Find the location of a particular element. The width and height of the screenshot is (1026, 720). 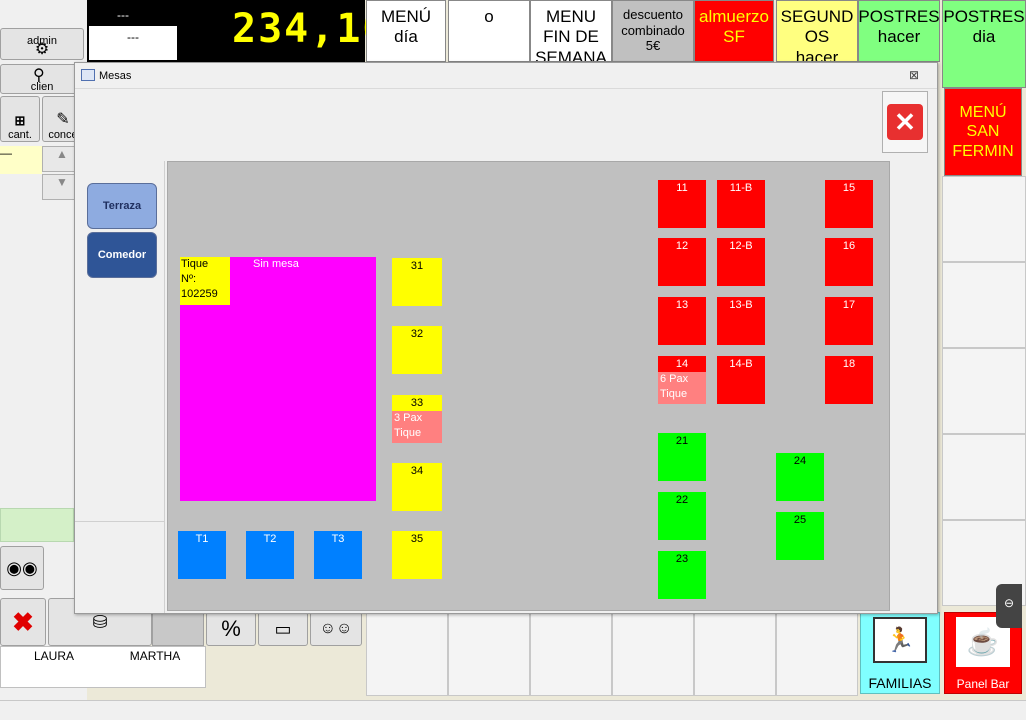

table-13: 13 is located at coordinates (682, 321).